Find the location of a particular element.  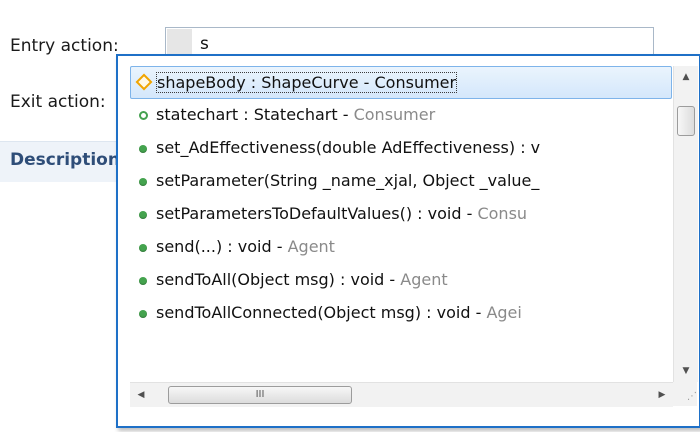

field-ring-icon is located at coordinates (143, 114).